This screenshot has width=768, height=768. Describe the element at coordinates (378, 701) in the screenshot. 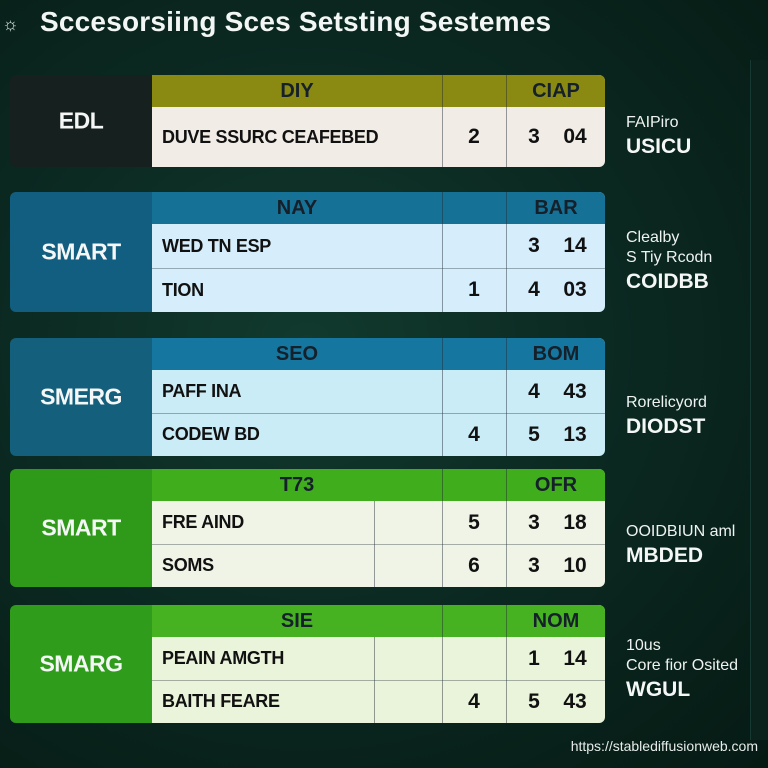

I see `table-row: BAITH FEARE 4 5 43` at that location.